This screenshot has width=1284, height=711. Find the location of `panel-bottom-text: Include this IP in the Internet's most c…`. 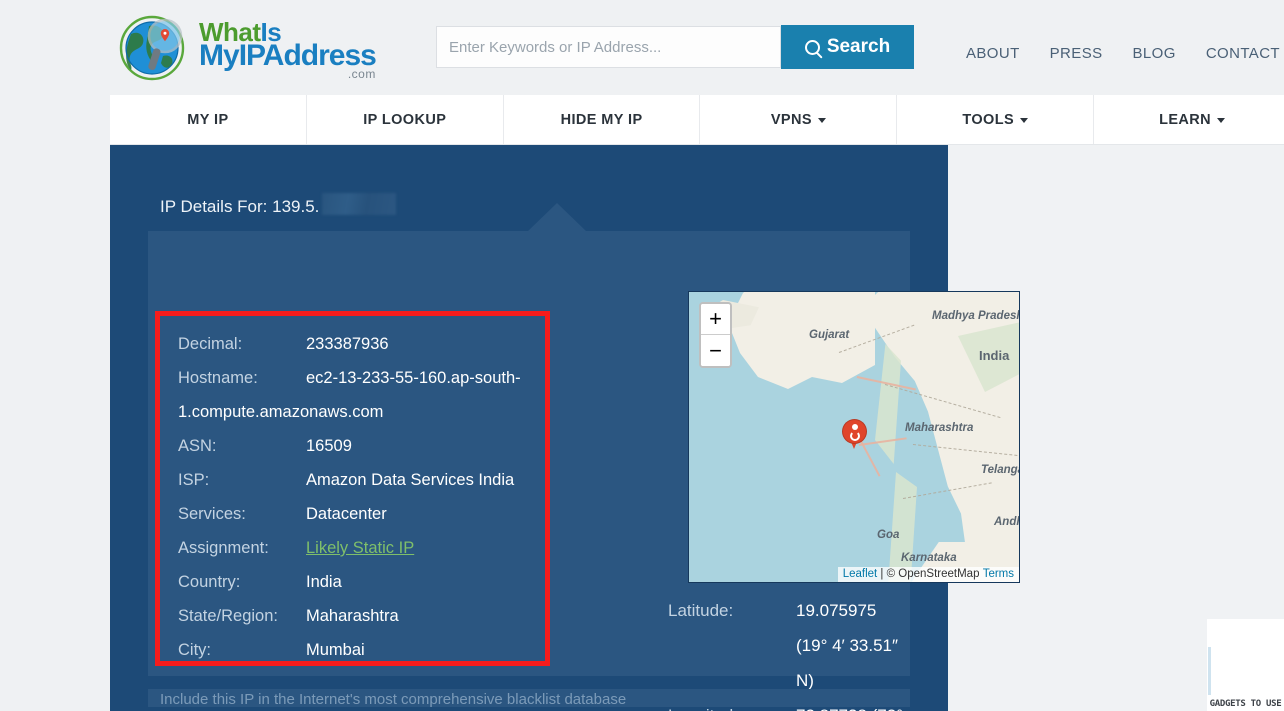

panel-bottom-text: Include this IP in the Internet's most c… is located at coordinates (393, 699).